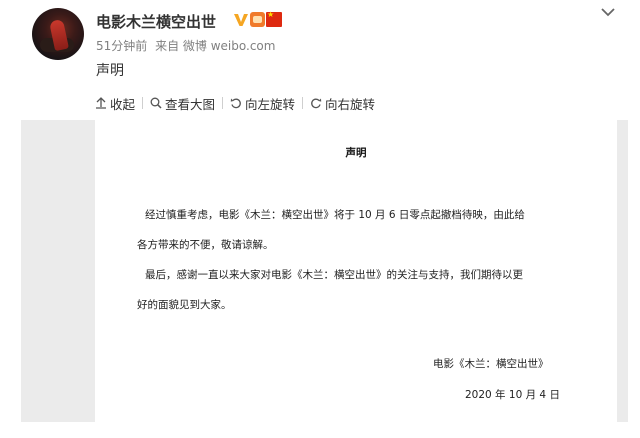  I want to click on rotate-left-icon, so click(235, 103).